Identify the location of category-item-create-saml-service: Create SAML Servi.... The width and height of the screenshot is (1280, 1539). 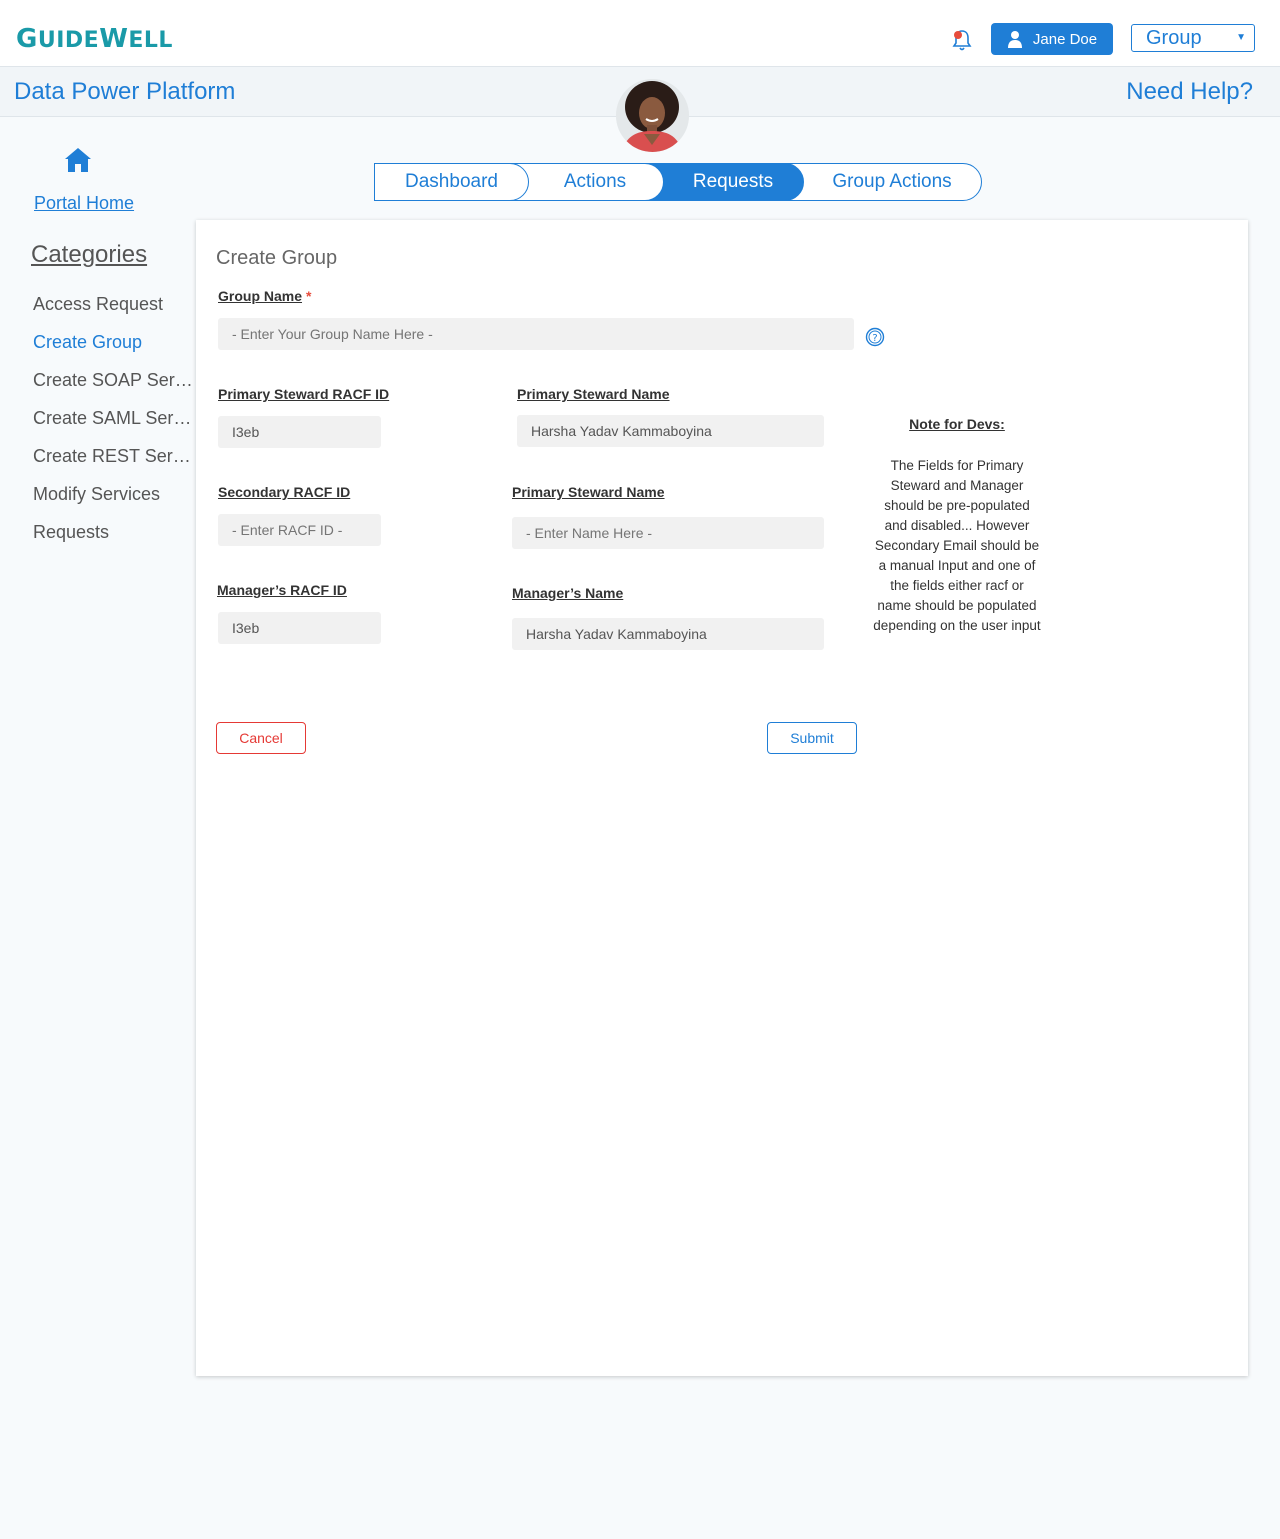
(114, 427).